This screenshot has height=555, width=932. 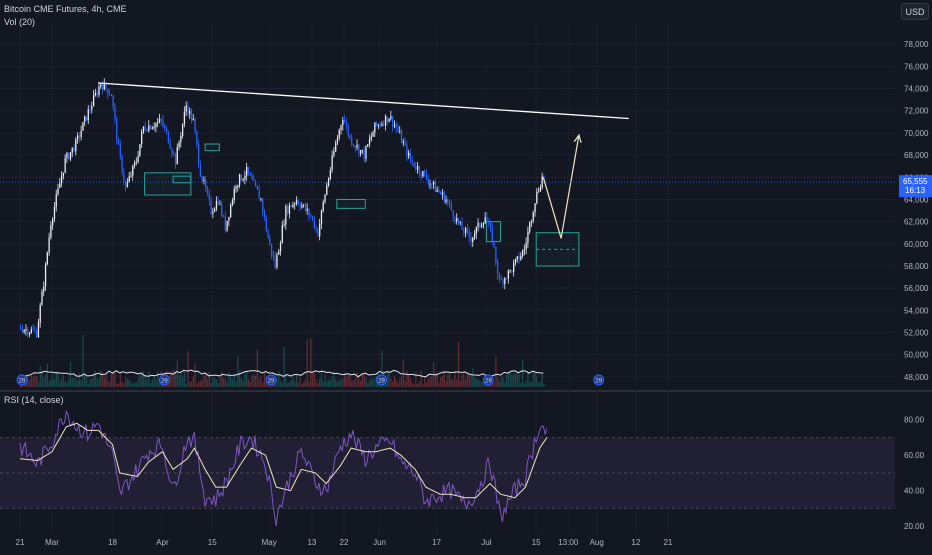 What do you see at coordinates (597, 542) in the screenshot?
I see `time-tick-label: Aug` at bounding box center [597, 542].